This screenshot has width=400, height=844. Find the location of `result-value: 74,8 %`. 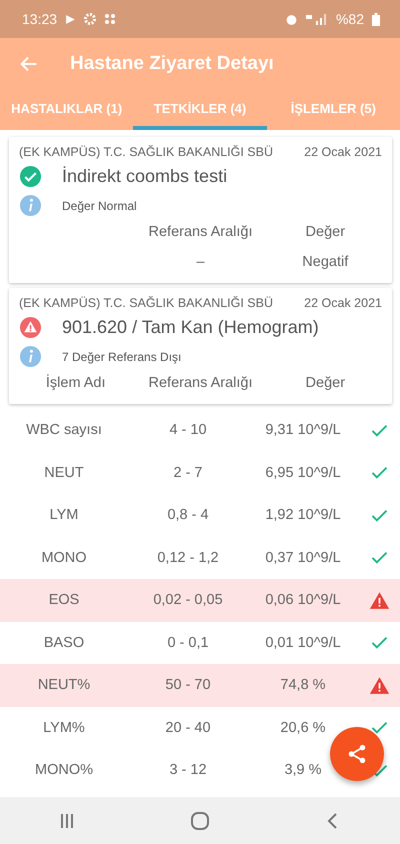

result-value: 74,8 % is located at coordinates (303, 685).